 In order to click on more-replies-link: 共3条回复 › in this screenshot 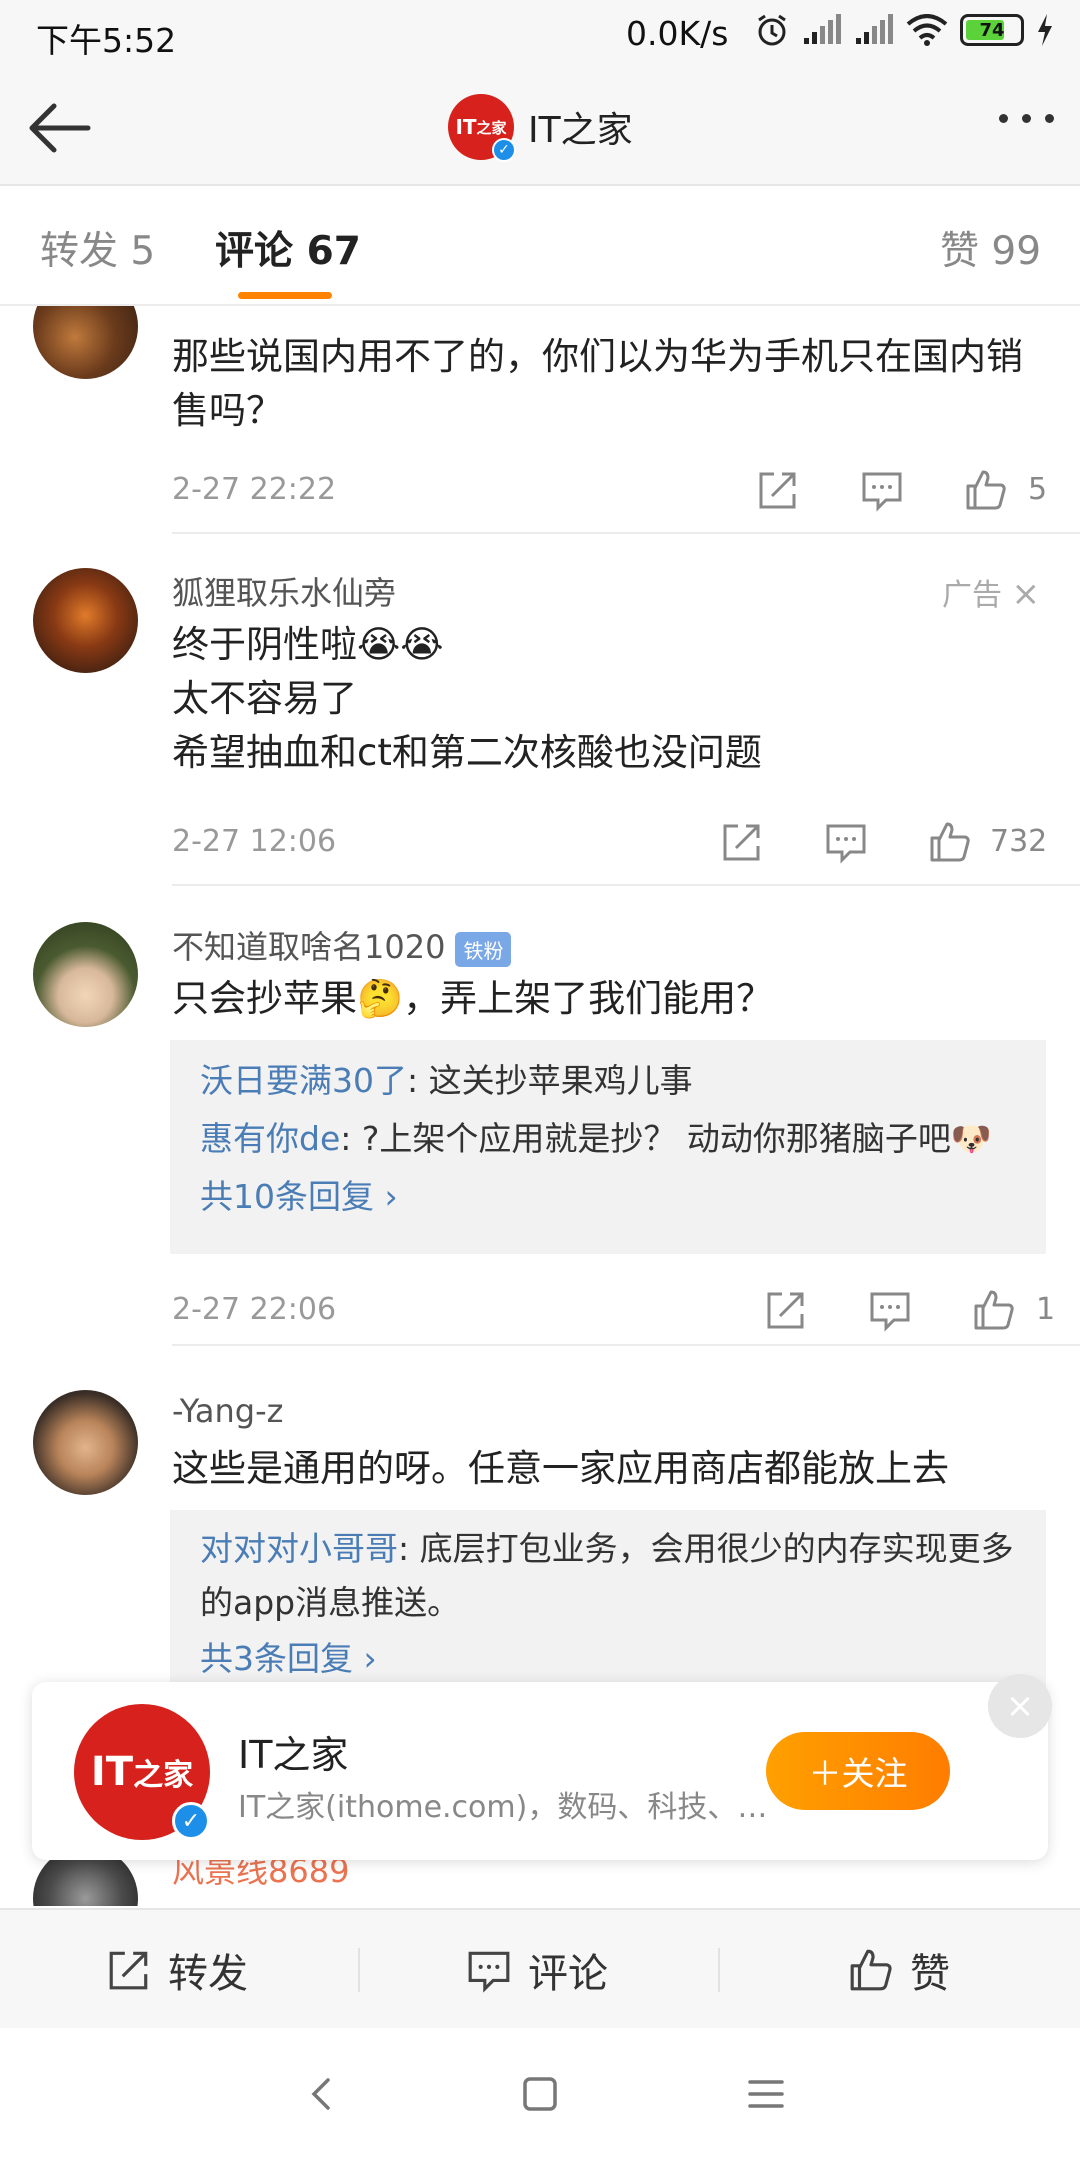, I will do `click(623, 1659)`.